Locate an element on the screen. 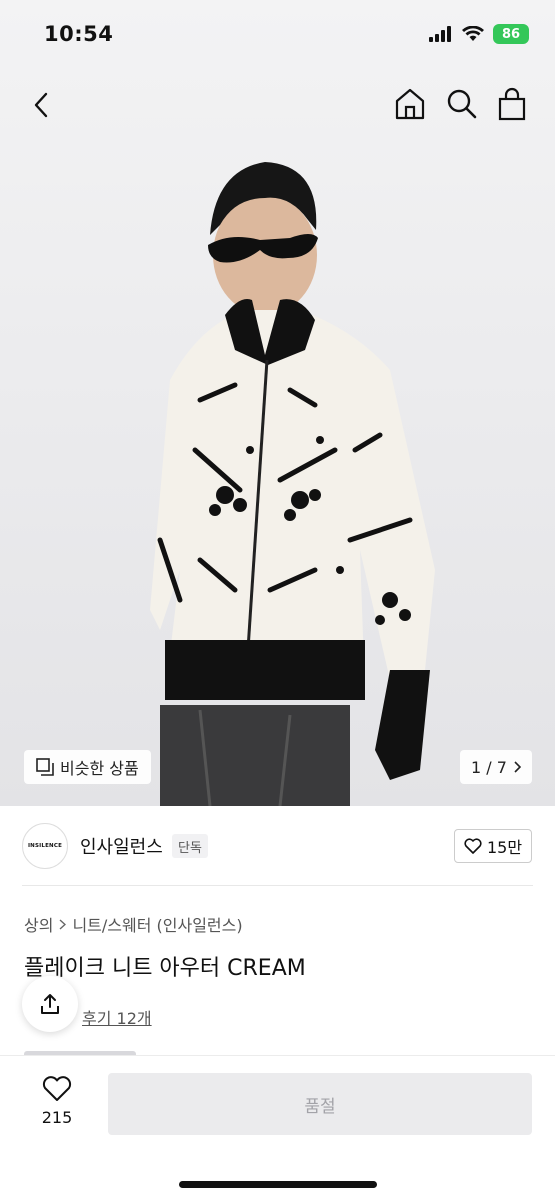 The width and height of the screenshot is (555, 1200). similar-products-label: 비슷한 상품 is located at coordinates (99, 768).